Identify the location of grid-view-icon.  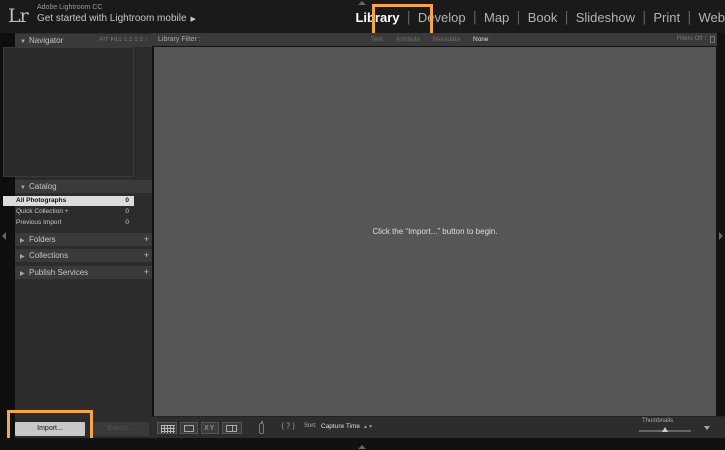
(168, 429).